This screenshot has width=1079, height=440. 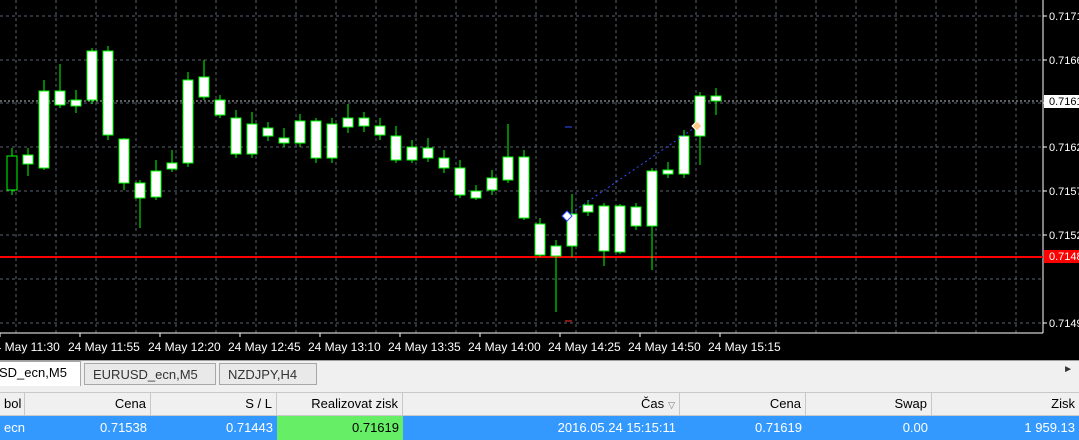 I want to click on time-tick-label: 24 May 14:25, so click(x=584, y=347).